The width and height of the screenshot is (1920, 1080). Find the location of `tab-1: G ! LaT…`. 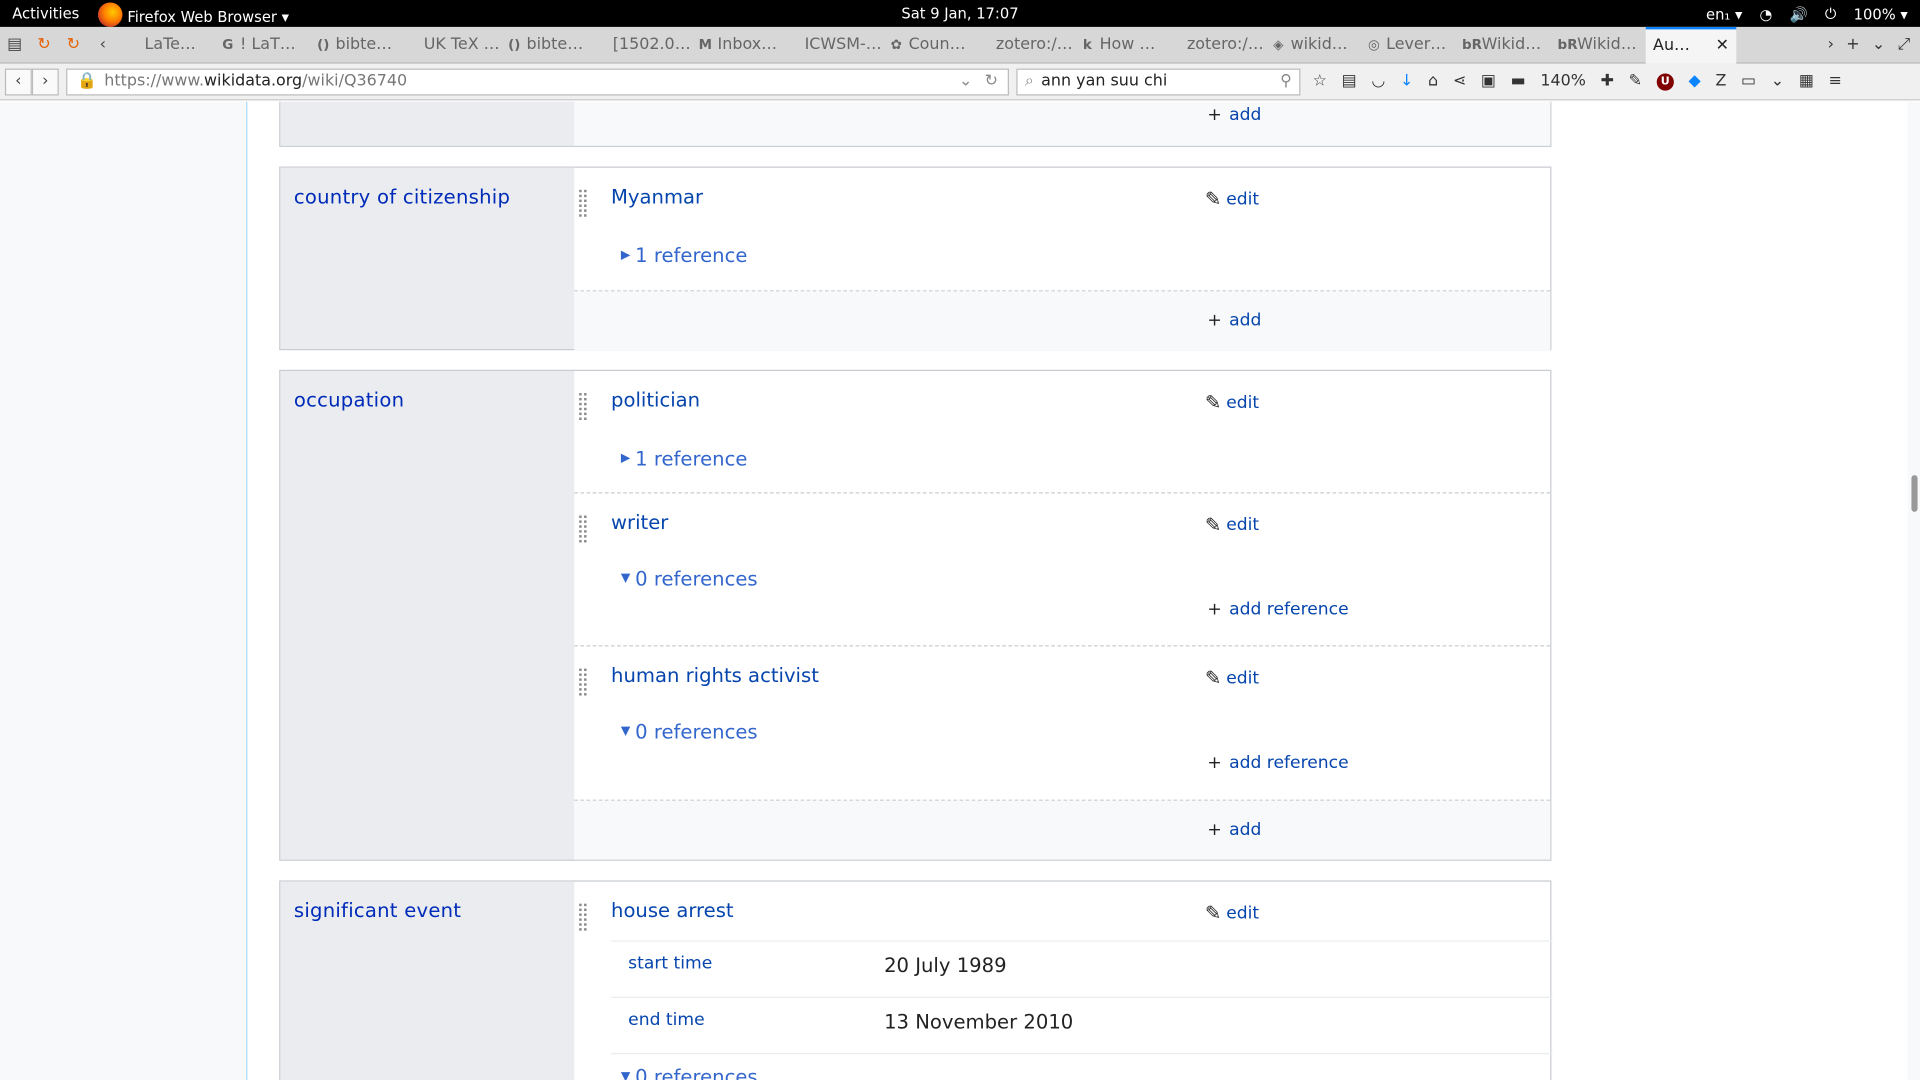

tab-1: G ! LaT… is located at coordinates (261, 45).